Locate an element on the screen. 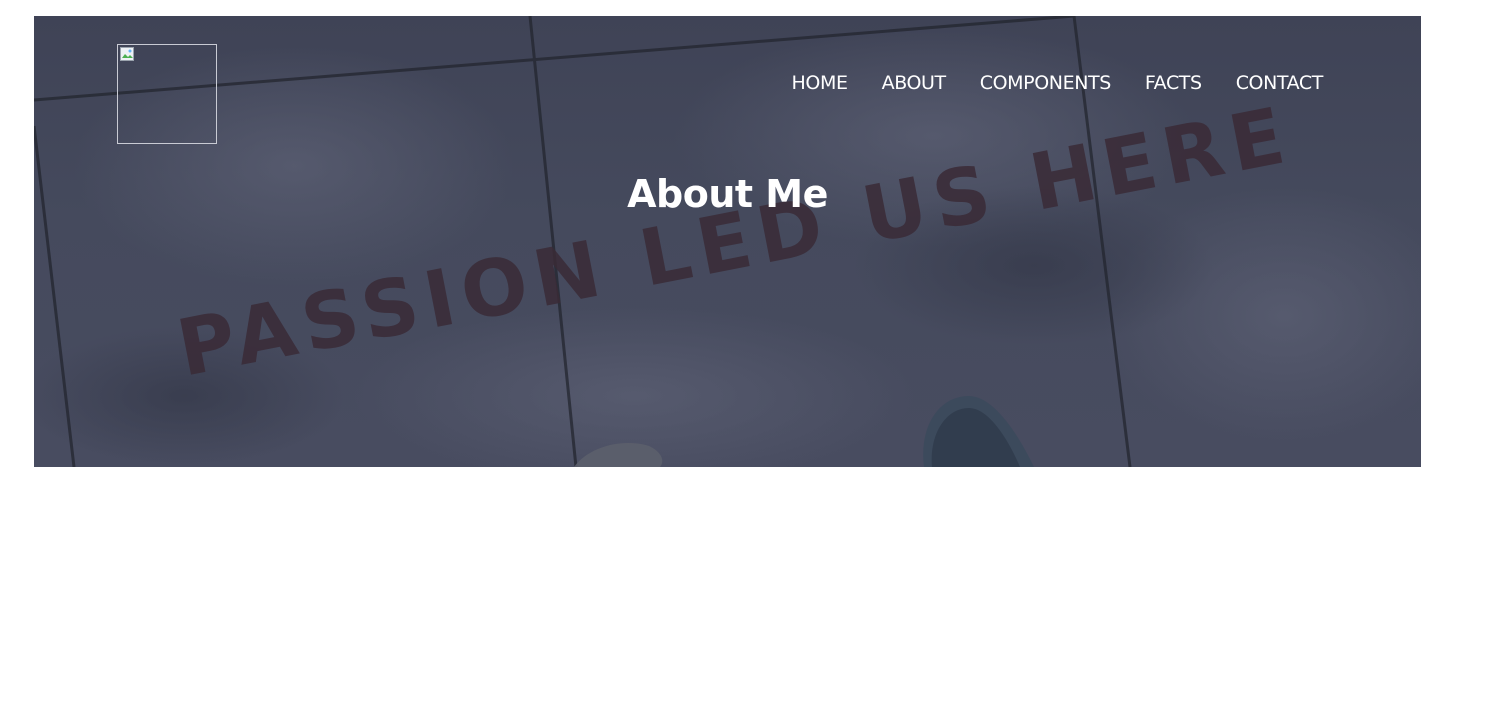 This screenshot has height=703, width=1507. nav-facts-link: FACTS is located at coordinates (1173, 83).